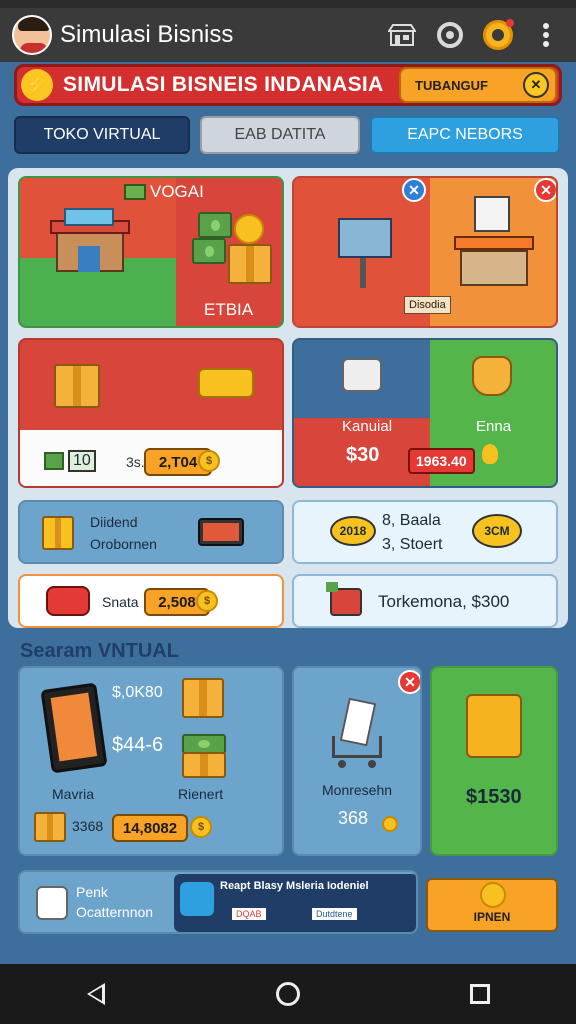  What do you see at coordinates (362, 375) in the screenshot?
I see `container-icon` at bounding box center [362, 375].